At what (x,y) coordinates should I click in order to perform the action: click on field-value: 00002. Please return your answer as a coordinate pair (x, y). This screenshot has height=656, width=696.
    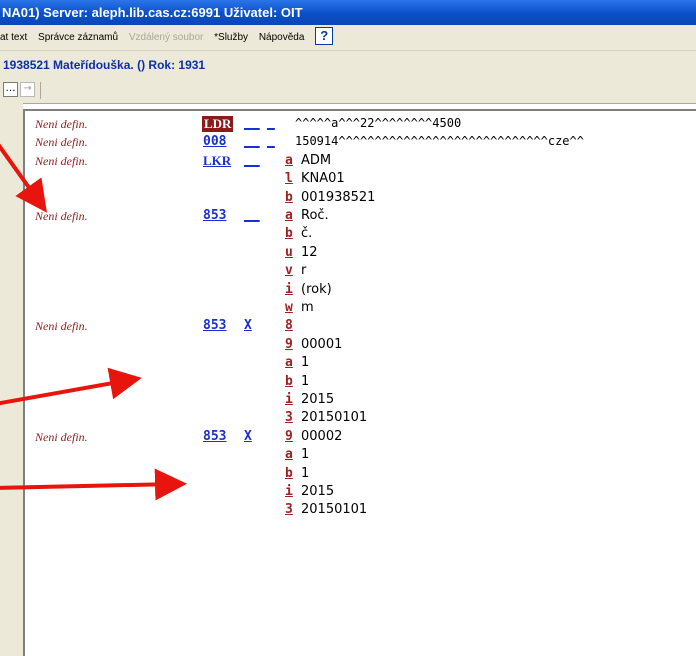
    Looking at the image, I should click on (321, 436).